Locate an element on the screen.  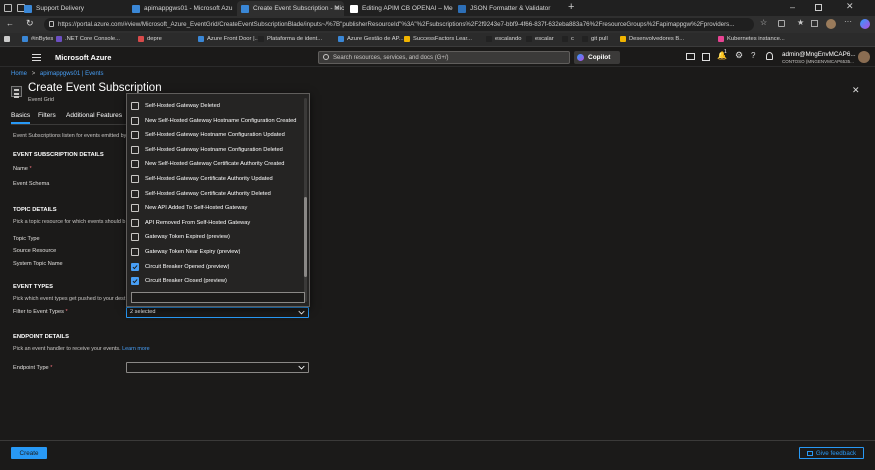
breadcrumb-home: Home is located at coordinates (19, 74).